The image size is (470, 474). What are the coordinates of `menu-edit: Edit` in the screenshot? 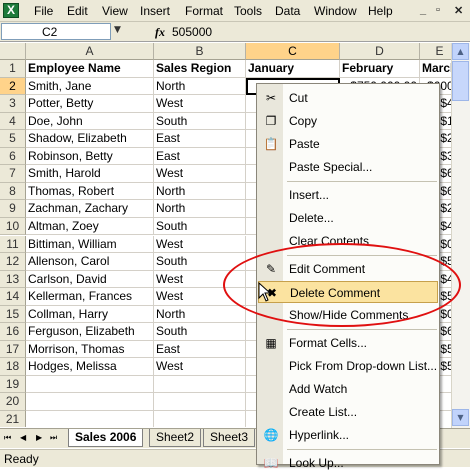 It's located at (77, 11).